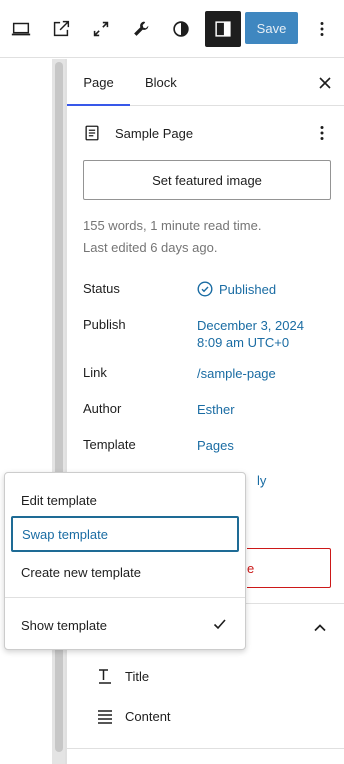 This screenshot has width=344, height=764. I want to click on template-label: Template, so click(109, 444).